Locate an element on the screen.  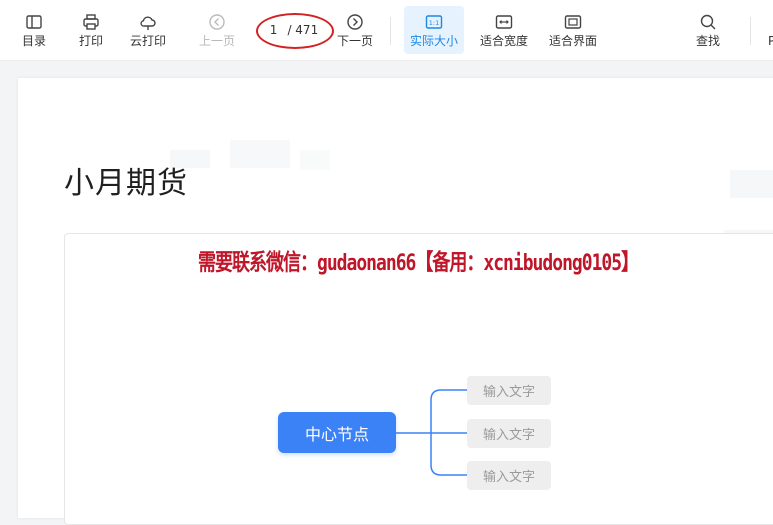
truncated-toolbar-label: P is located at coordinates (770, 41).